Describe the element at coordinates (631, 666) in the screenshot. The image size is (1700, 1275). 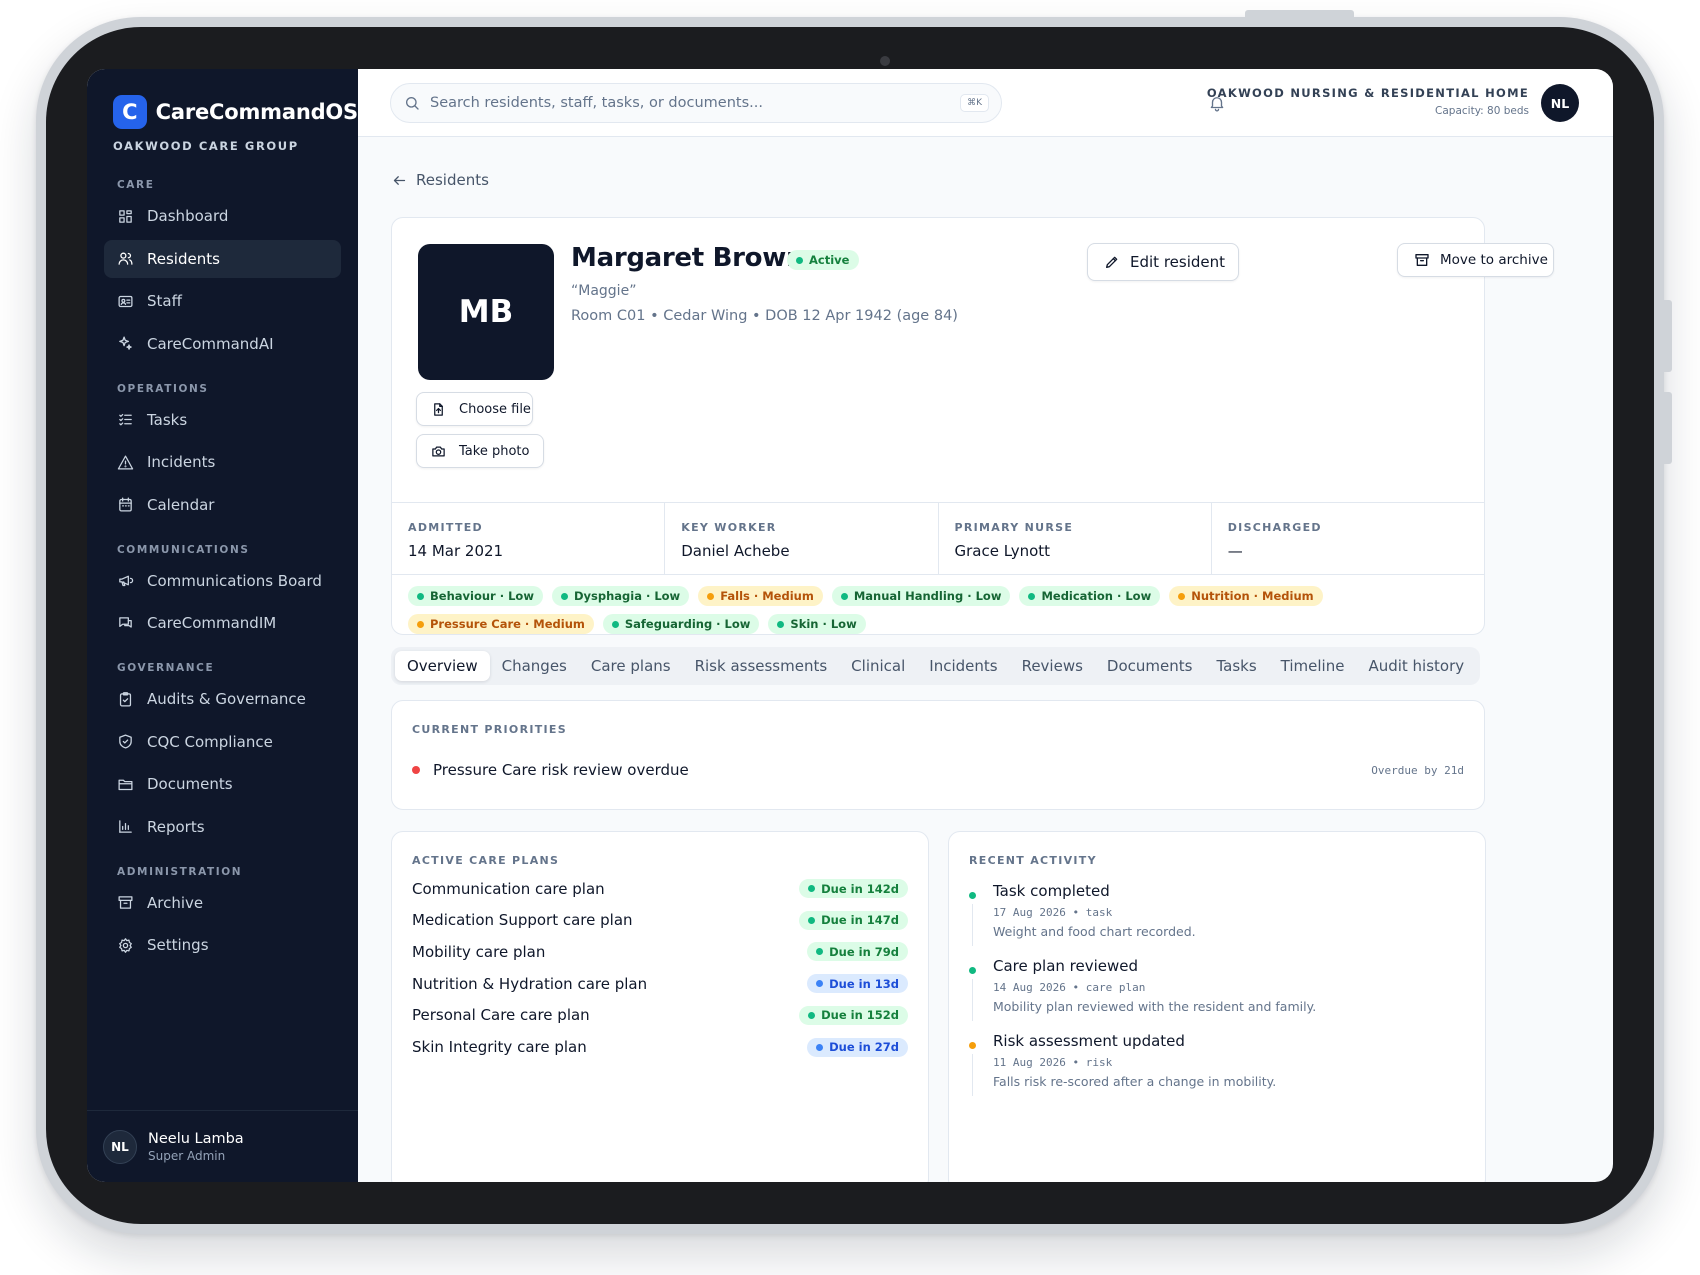
I see `tab-care-plans: Care plans` at that location.